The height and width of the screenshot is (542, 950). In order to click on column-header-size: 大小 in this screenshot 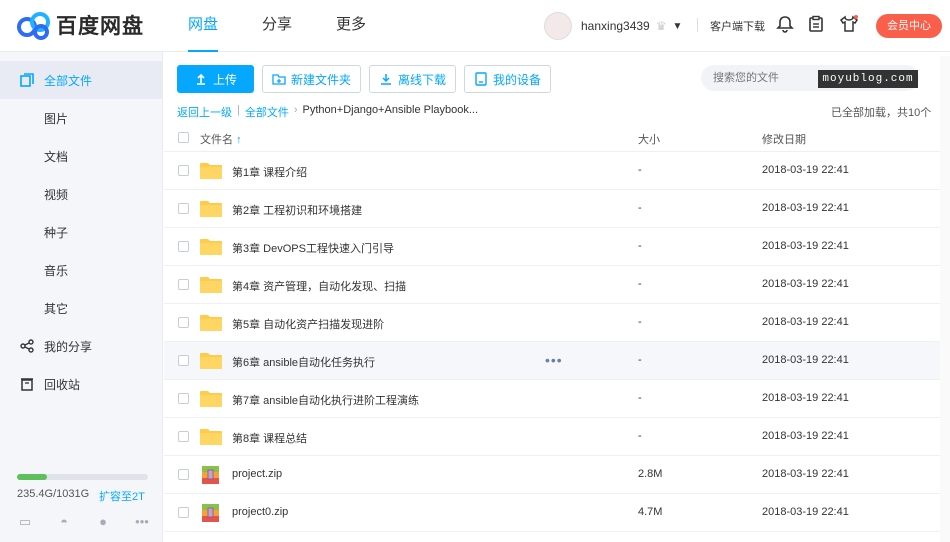, I will do `click(649, 139)`.